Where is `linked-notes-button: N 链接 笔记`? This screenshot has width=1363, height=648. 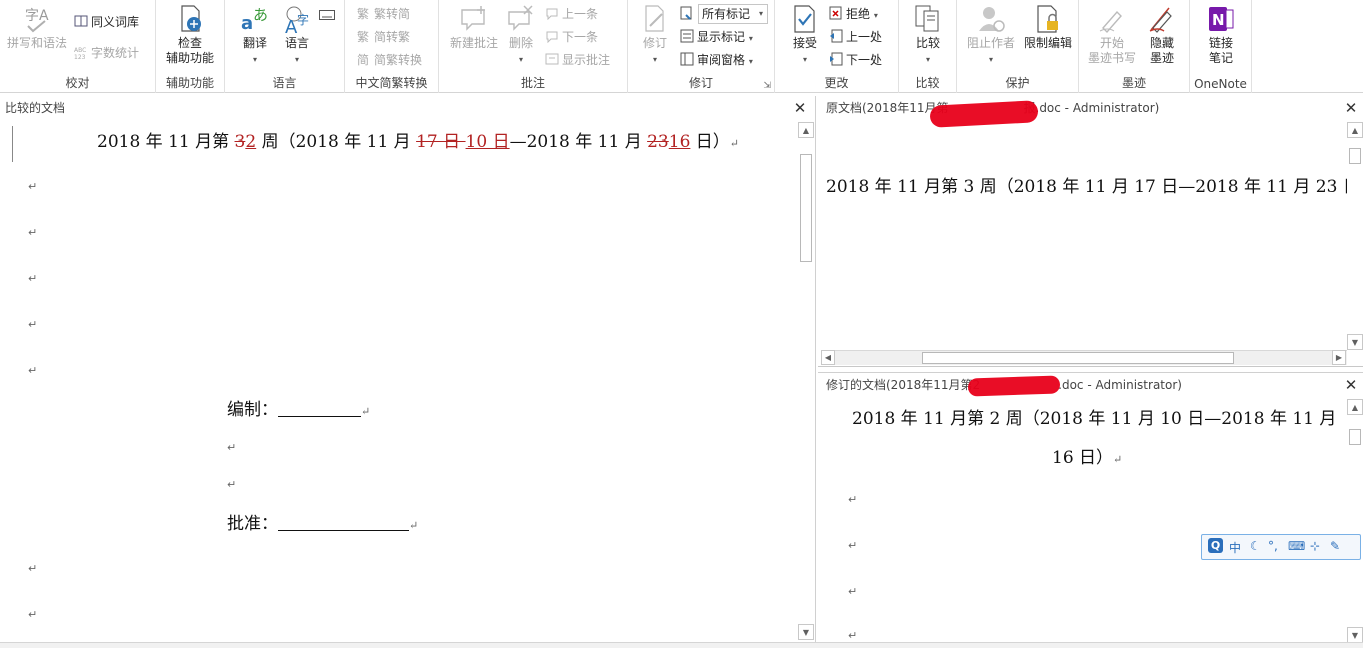 linked-notes-button: N 链接 笔记 is located at coordinates (1221, 35).